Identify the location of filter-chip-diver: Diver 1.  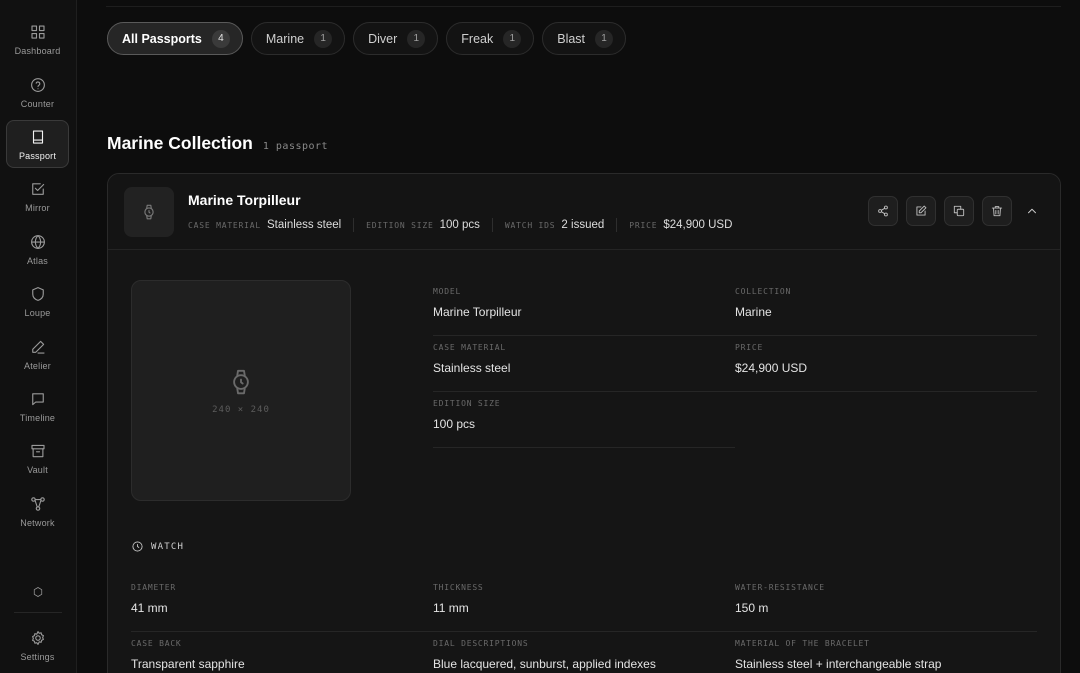
(396, 38).